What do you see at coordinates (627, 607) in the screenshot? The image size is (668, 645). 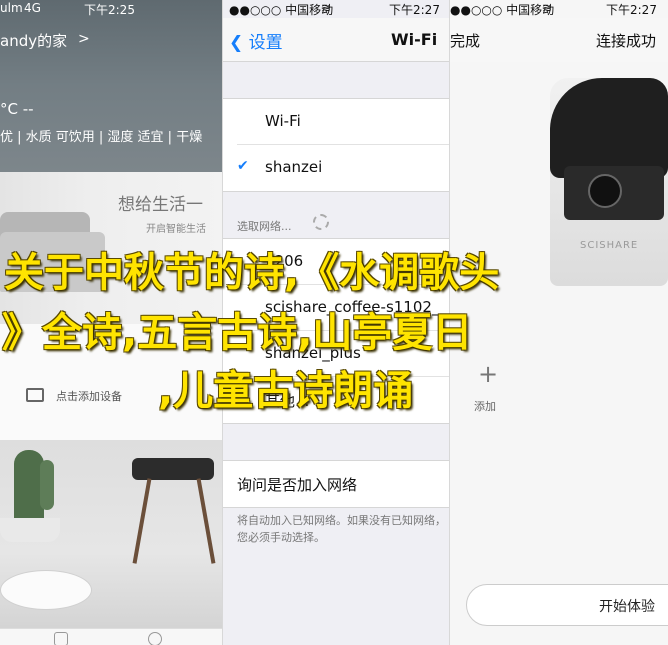 I see `start-experience-label: 开始体验` at bounding box center [627, 607].